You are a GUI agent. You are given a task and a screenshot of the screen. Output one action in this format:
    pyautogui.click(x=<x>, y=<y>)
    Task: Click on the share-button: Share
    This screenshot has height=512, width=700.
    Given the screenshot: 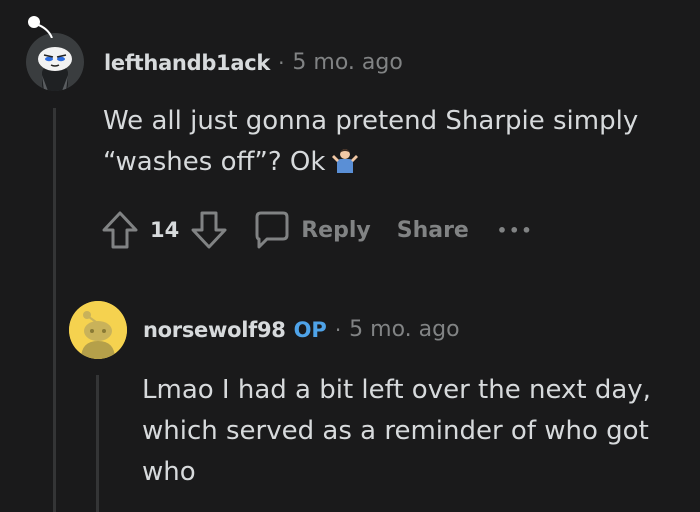 What is the action you would take?
    pyautogui.click(x=433, y=230)
    